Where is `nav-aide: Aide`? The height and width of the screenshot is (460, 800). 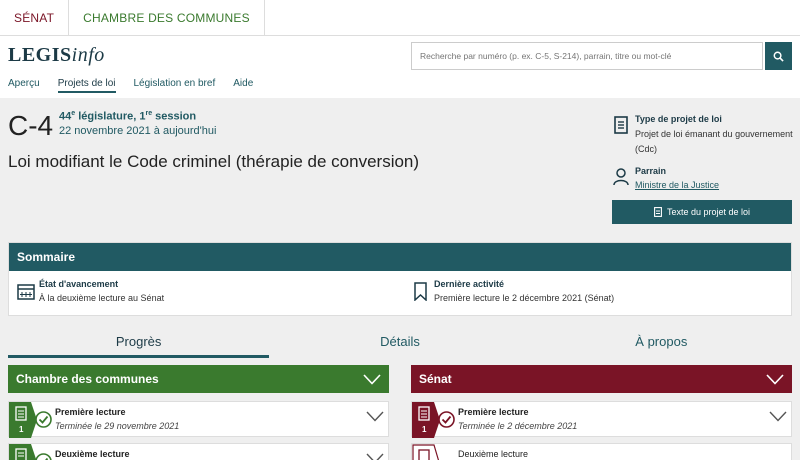 nav-aide: Aide is located at coordinates (243, 85).